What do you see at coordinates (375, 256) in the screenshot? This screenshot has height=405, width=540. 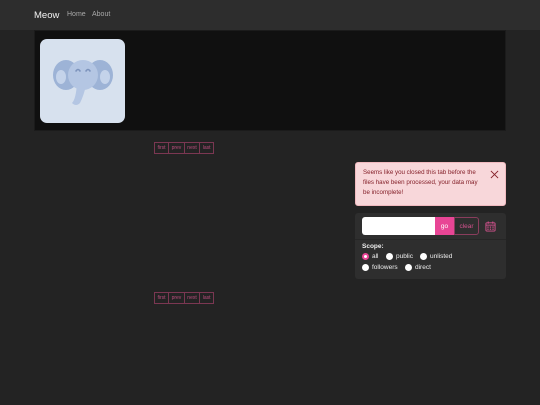 I see `scope-option-label: all` at bounding box center [375, 256].